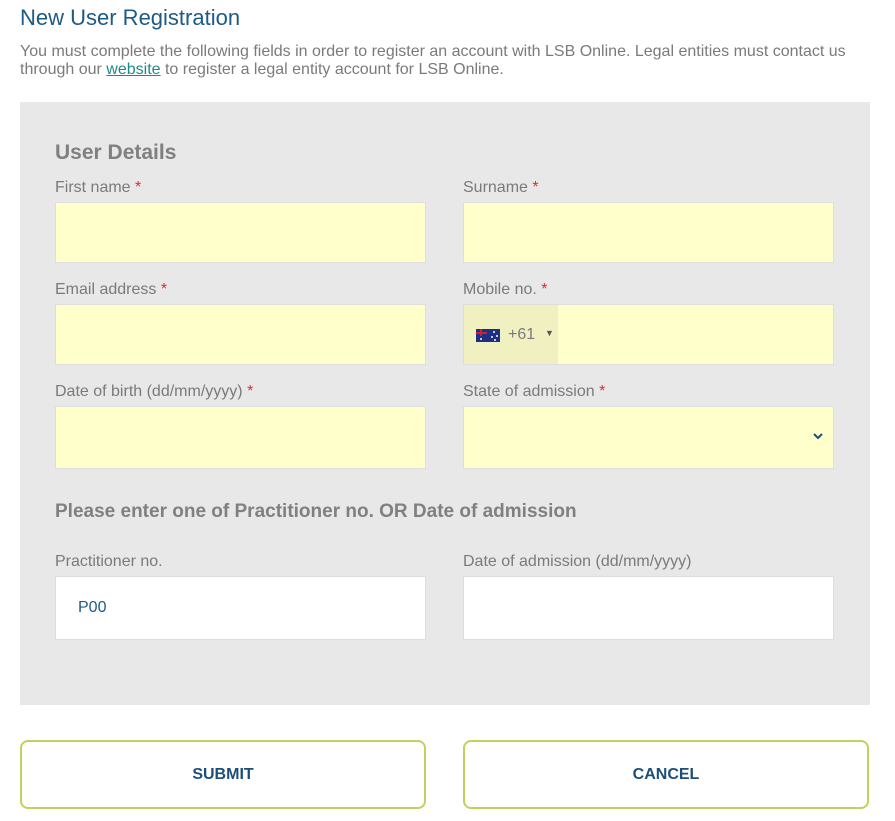  I want to click on website-link: website, so click(133, 69).